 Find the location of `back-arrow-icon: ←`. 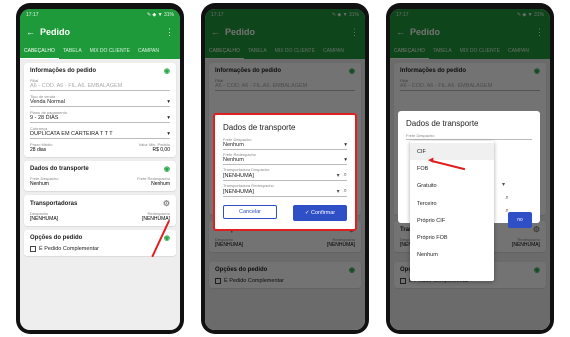

back-arrow-icon: ← is located at coordinates (33, 32).